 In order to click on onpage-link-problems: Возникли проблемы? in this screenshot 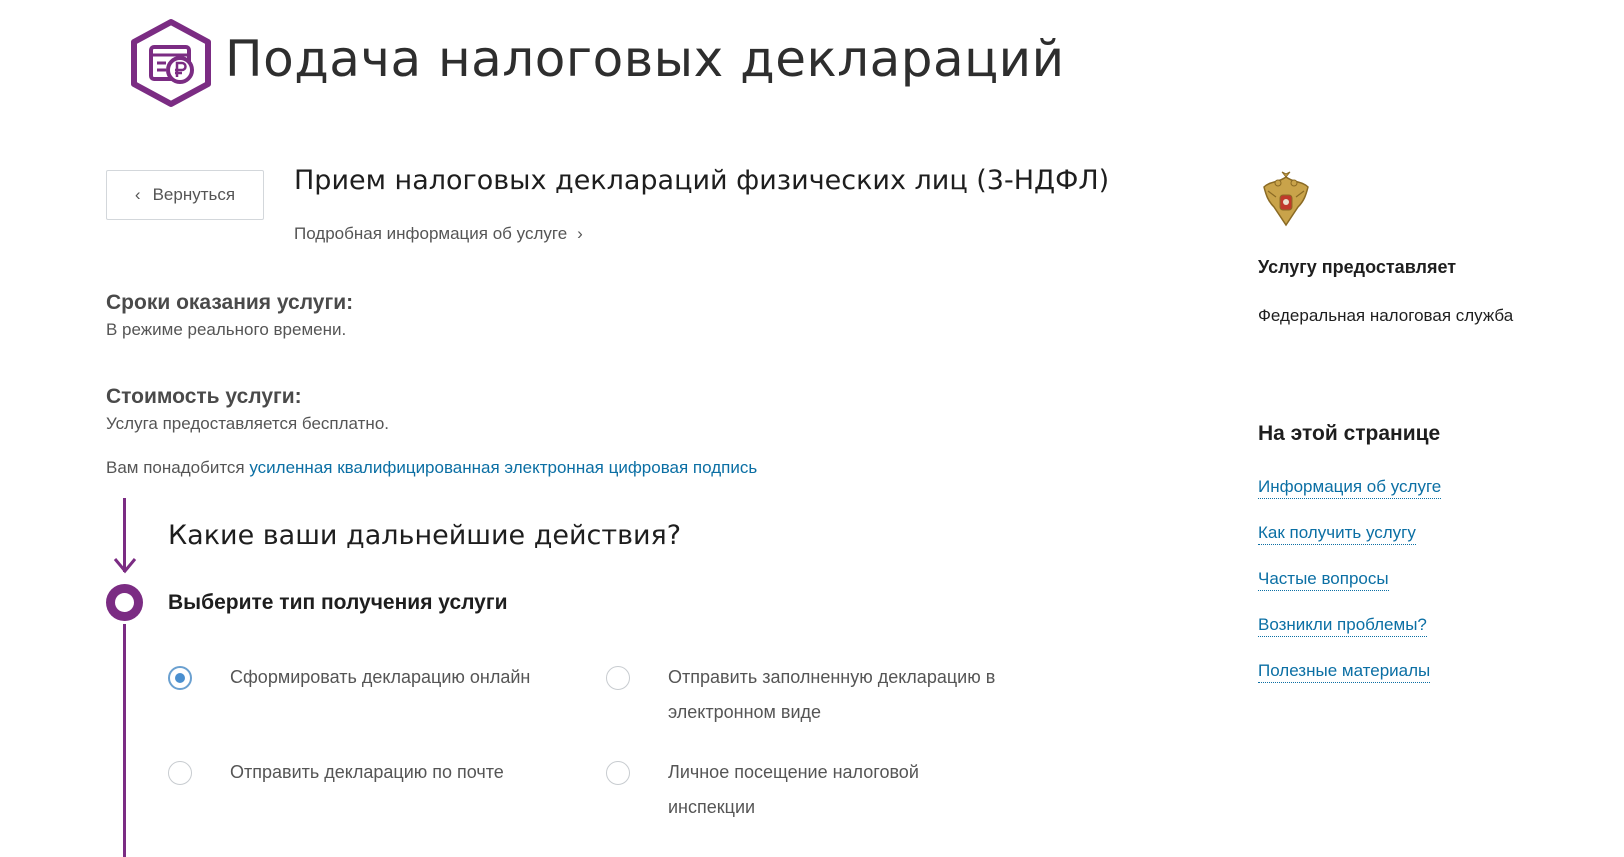, I will do `click(1342, 626)`.